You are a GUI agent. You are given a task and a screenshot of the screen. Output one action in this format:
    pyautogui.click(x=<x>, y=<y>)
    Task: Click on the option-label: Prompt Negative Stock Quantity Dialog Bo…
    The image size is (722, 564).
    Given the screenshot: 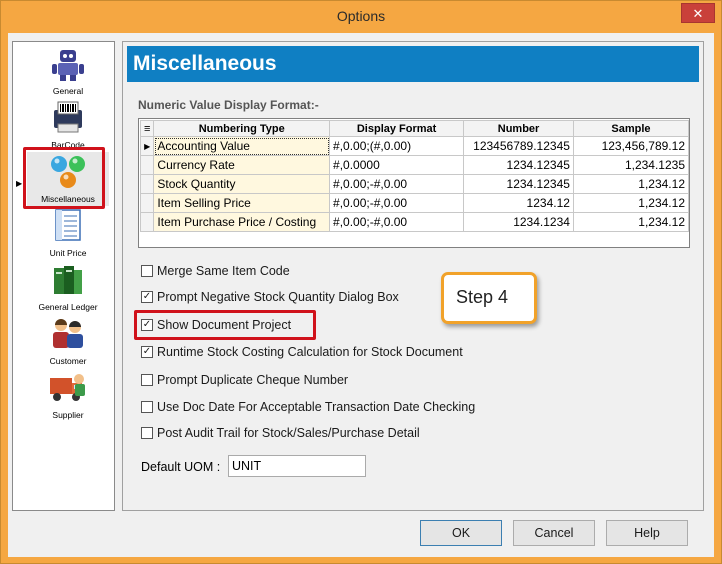 What is the action you would take?
    pyautogui.click(x=278, y=297)
    